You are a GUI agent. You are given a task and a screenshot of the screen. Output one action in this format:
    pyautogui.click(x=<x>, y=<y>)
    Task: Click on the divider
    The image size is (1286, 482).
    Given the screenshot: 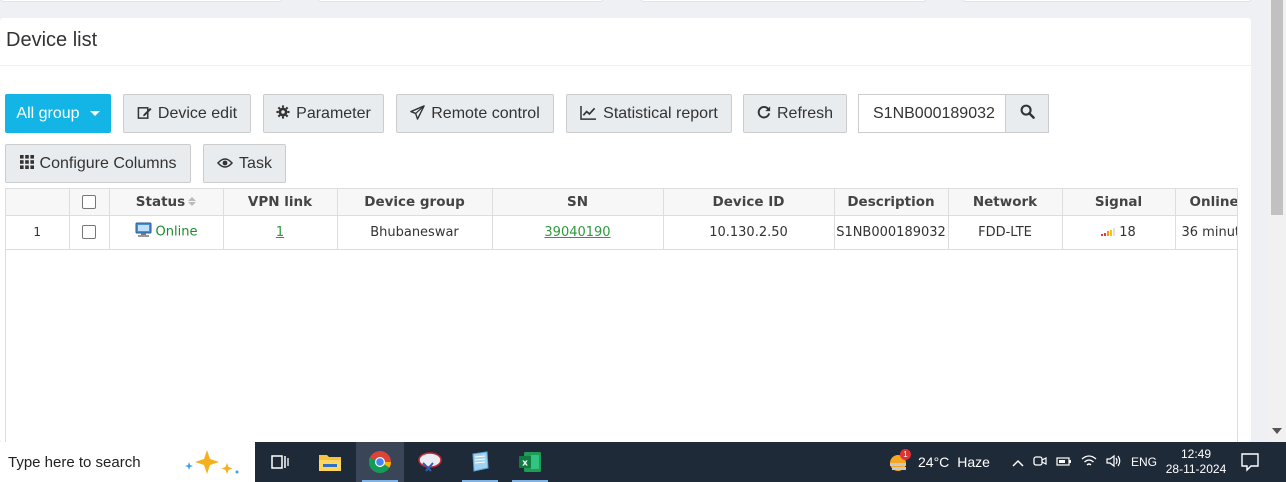 What is the action you would take?
    pyautogui.click(x=625, y=65)
    